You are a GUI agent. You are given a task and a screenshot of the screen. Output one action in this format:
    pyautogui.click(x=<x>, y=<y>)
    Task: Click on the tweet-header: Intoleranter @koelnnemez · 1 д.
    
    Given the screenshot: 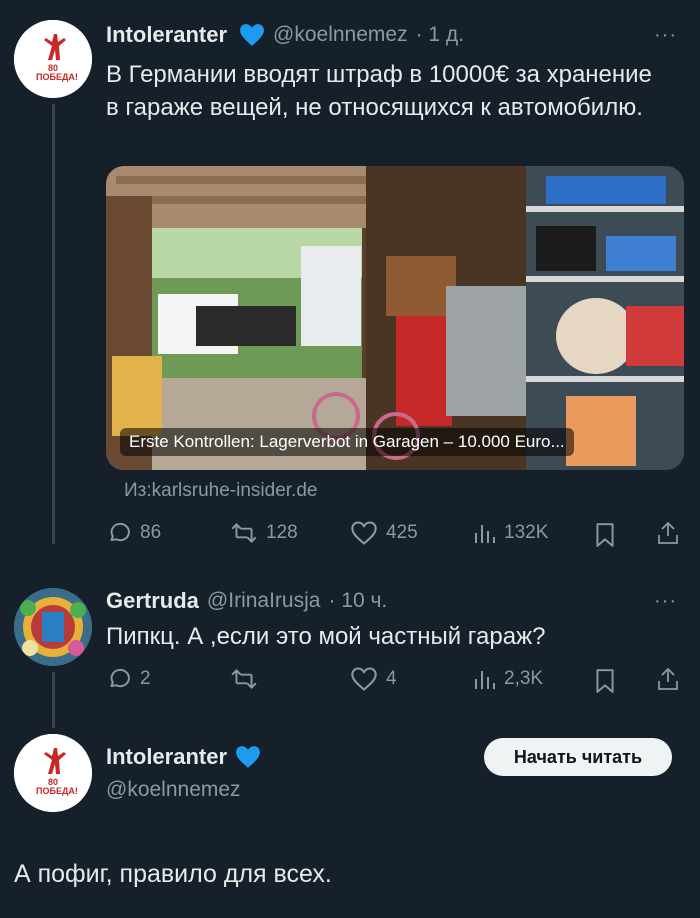 What is the action you would take?
    pyautogui.click(x=285, y=35)
    